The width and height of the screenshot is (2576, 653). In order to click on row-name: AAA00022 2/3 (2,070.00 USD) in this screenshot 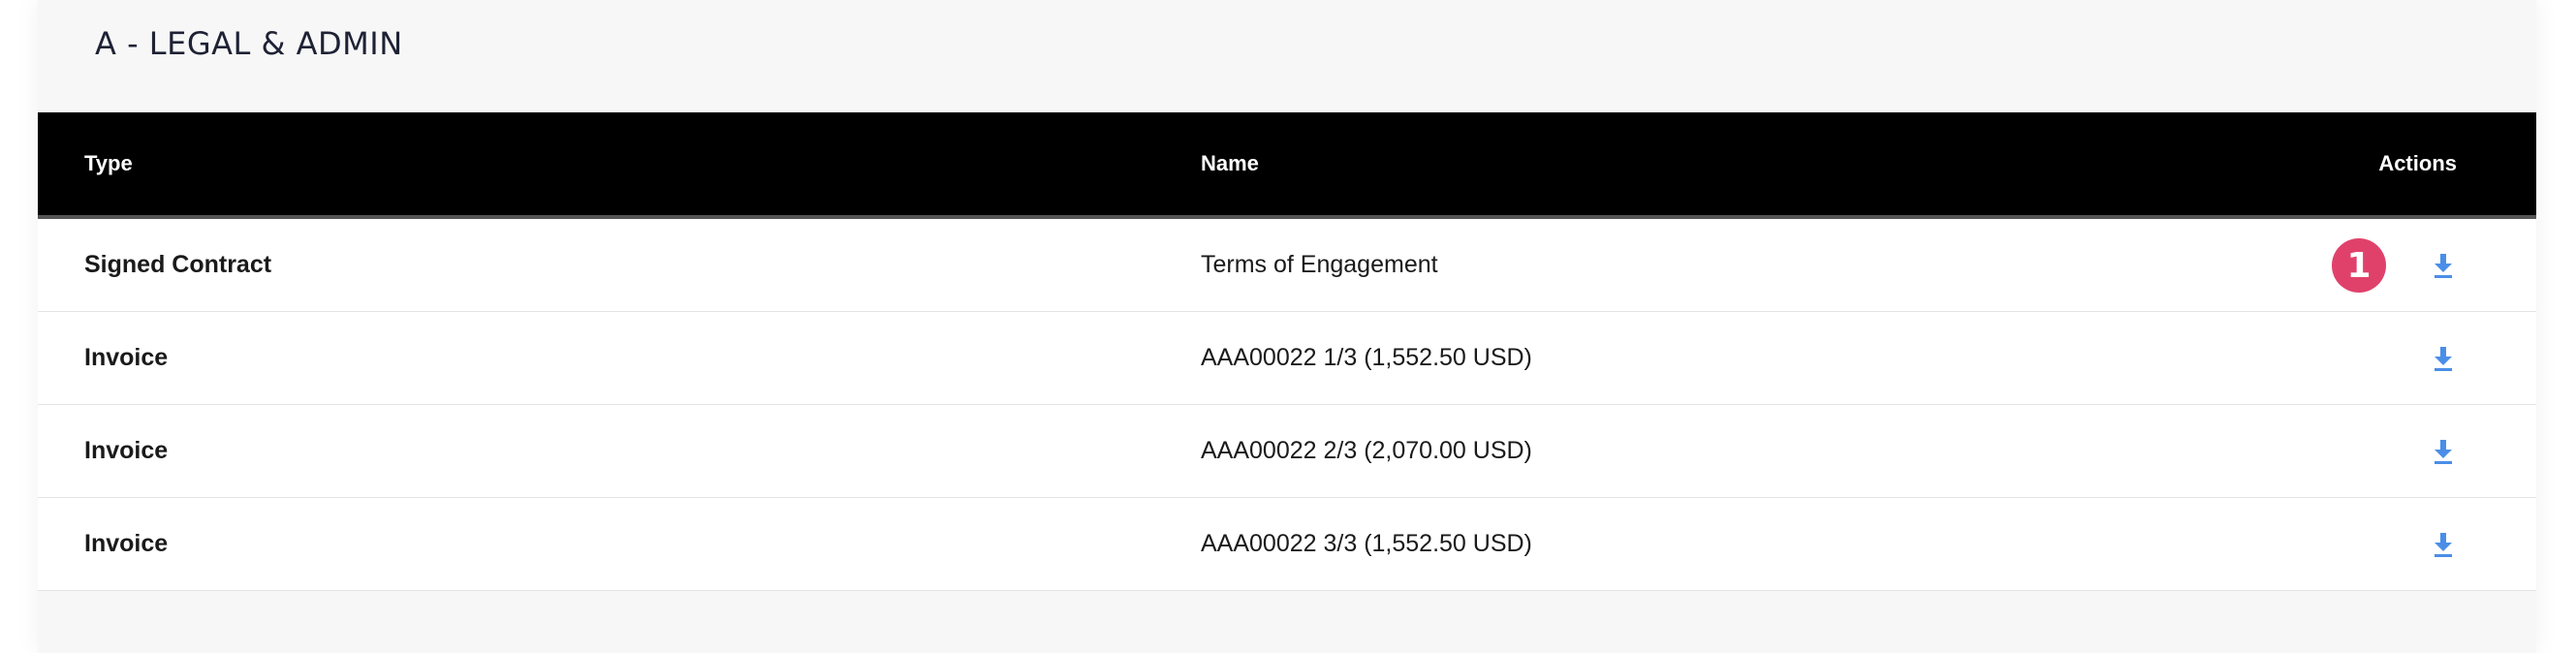, I will do `click(1366, 450)`.